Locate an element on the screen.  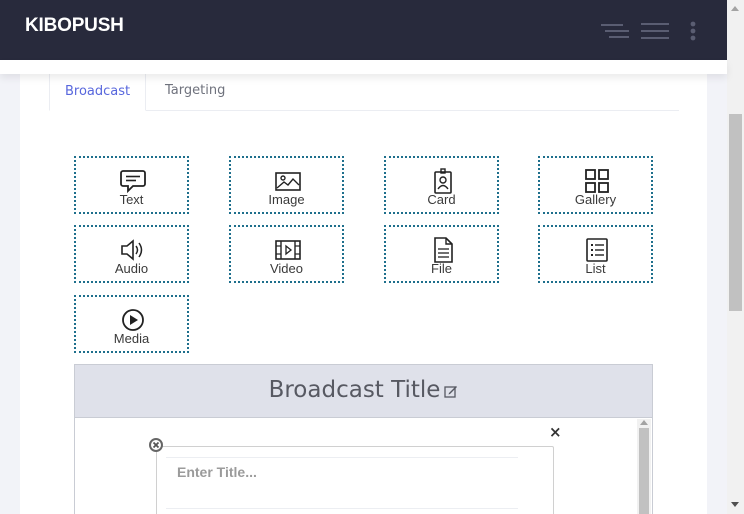
component-media-button: Media is located at coordinates (131, 324).